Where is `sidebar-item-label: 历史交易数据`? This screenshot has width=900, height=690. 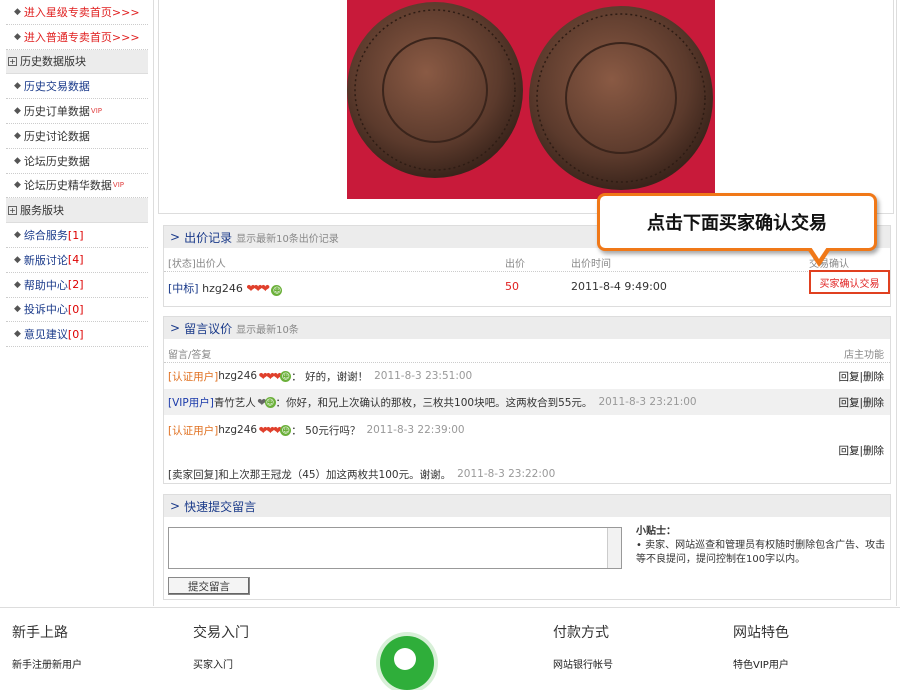
sidebar-item-label: 历史交易数据 is located at coordinates (57, 86).